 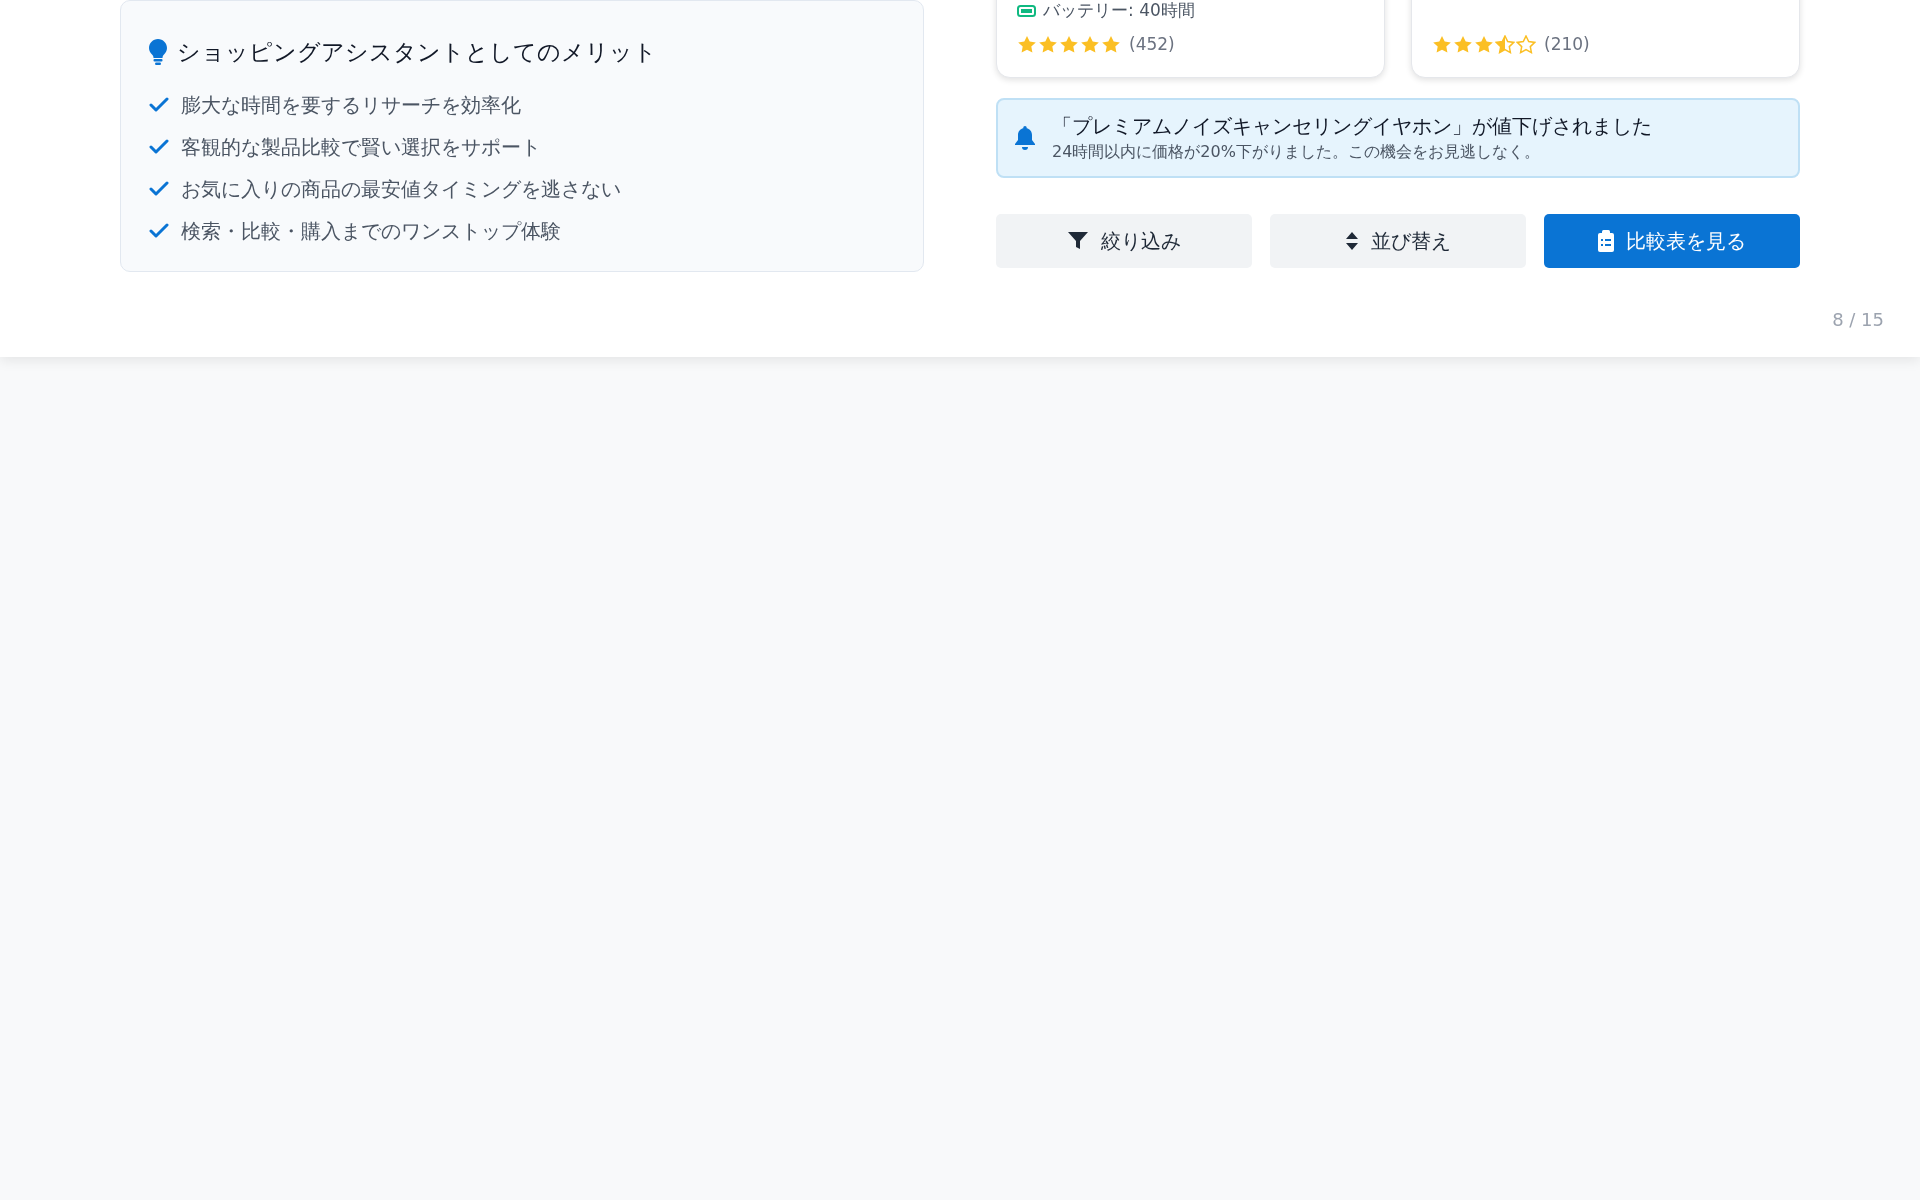 I want to click on clipboard-icon, so click(x=1606, y=241).